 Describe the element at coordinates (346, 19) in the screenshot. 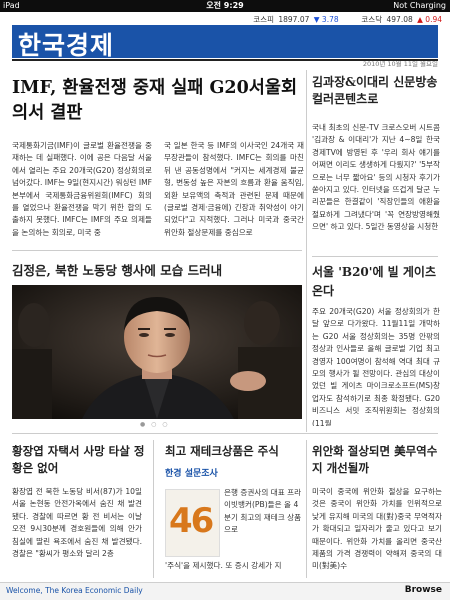

I see `market-ticker: 코스피 1897.07 ▼ 3.78 코스닥 497.08 ▲ 0.94` at that location.